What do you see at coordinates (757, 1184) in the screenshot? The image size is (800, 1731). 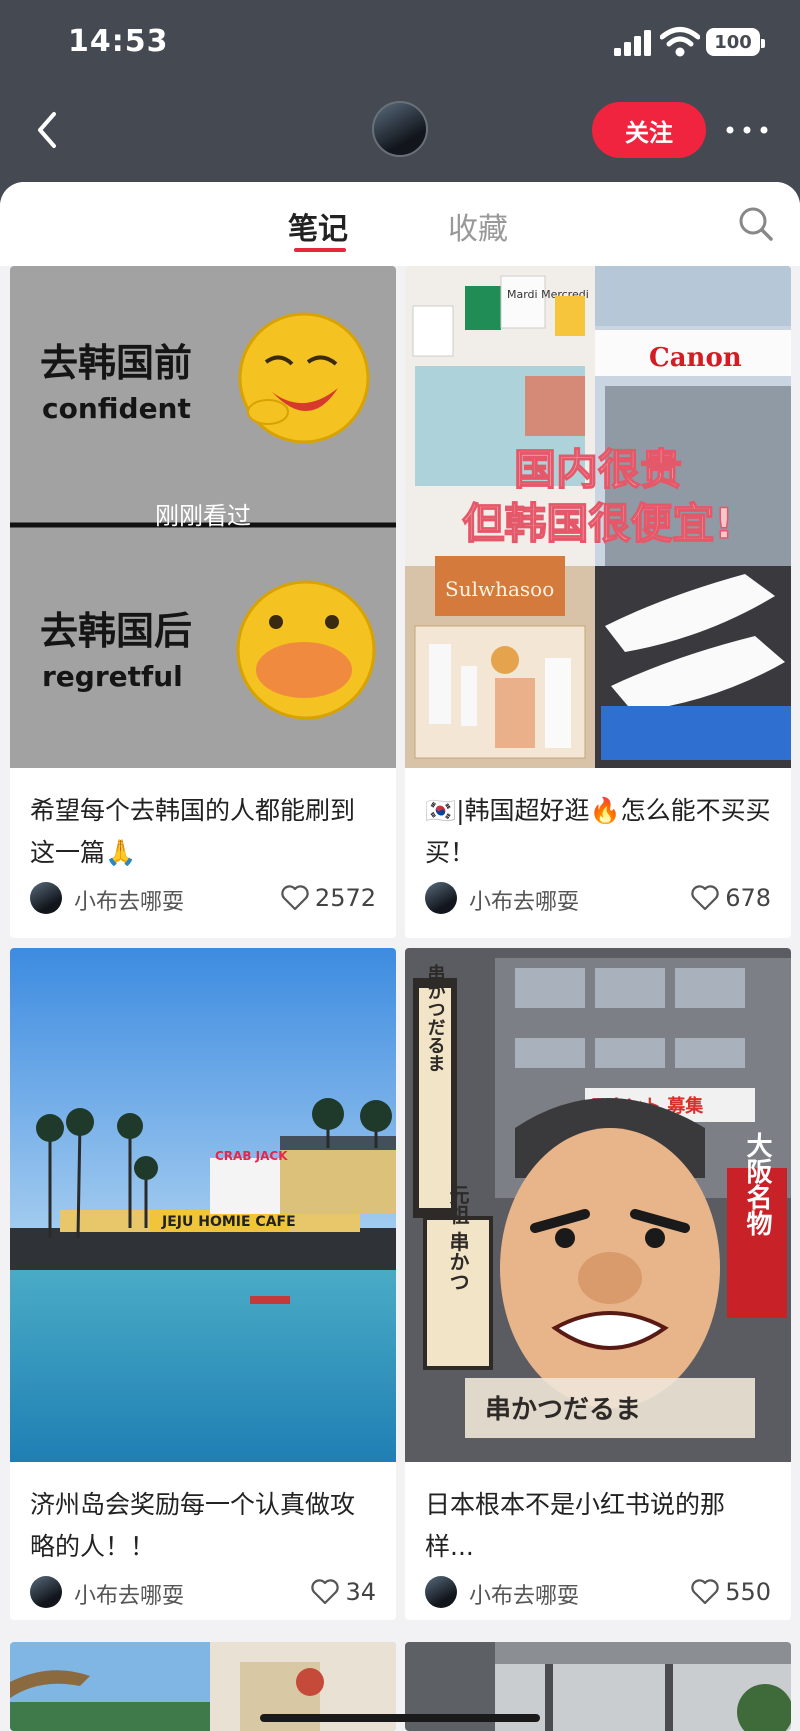 I see `cover-text-right: 大阪名物` at bounding box center [757, 1184].